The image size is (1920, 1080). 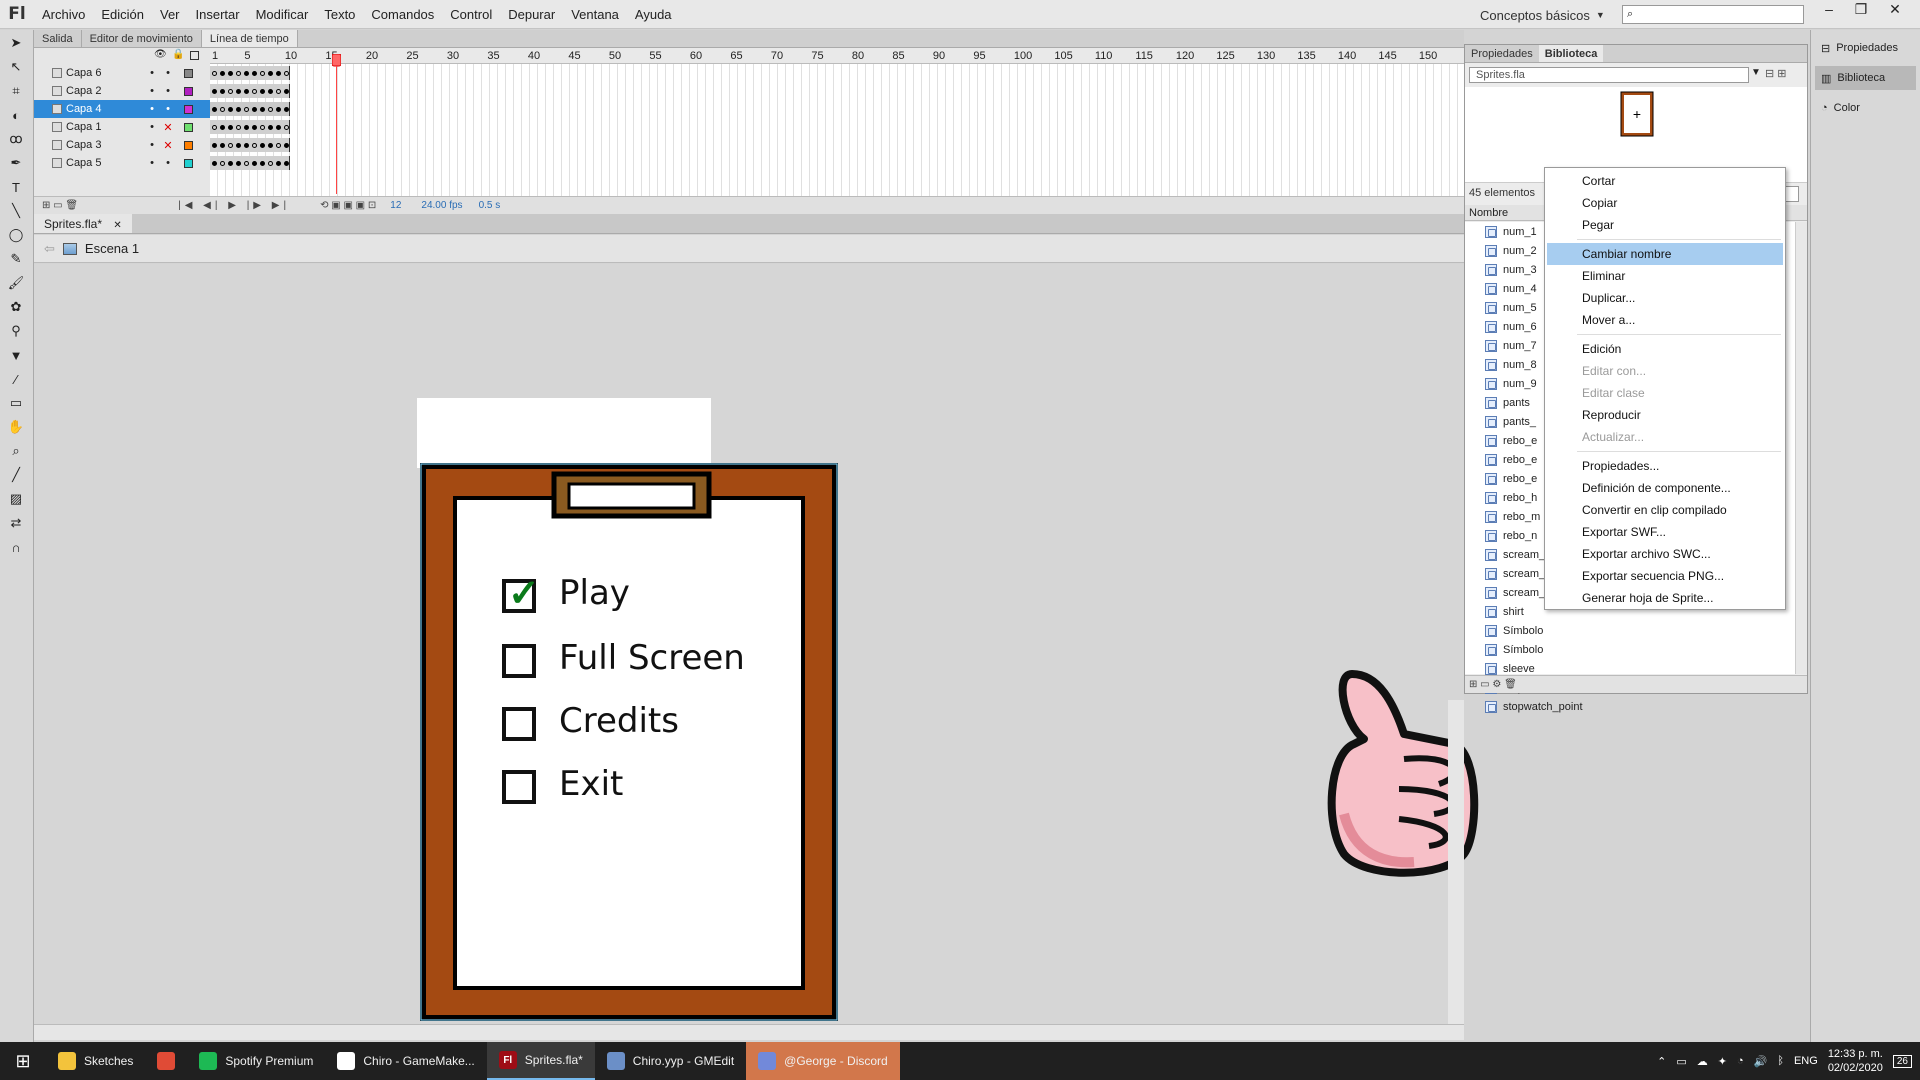 I want to click on subselection-tool-icon: ↖, so click(x=16, y=67).